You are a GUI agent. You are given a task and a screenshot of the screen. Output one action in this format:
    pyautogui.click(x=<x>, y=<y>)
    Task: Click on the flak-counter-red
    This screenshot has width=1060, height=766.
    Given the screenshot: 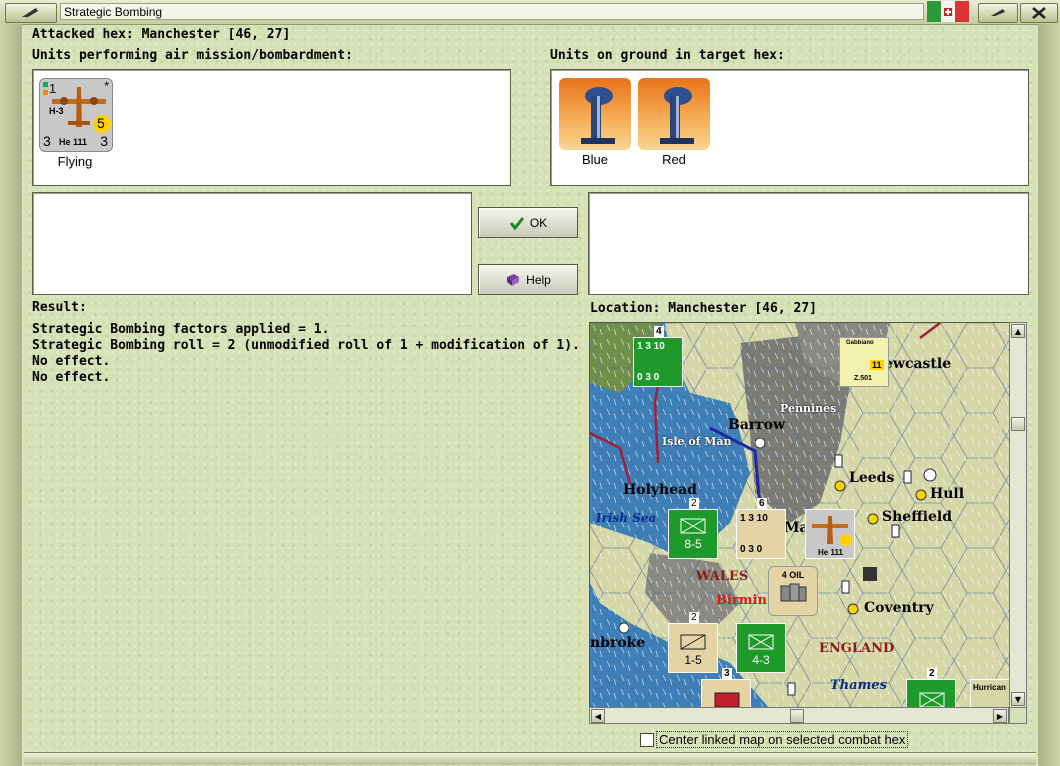 What is the action you would take?
    pyautogui.click(x=674, y=114)
    